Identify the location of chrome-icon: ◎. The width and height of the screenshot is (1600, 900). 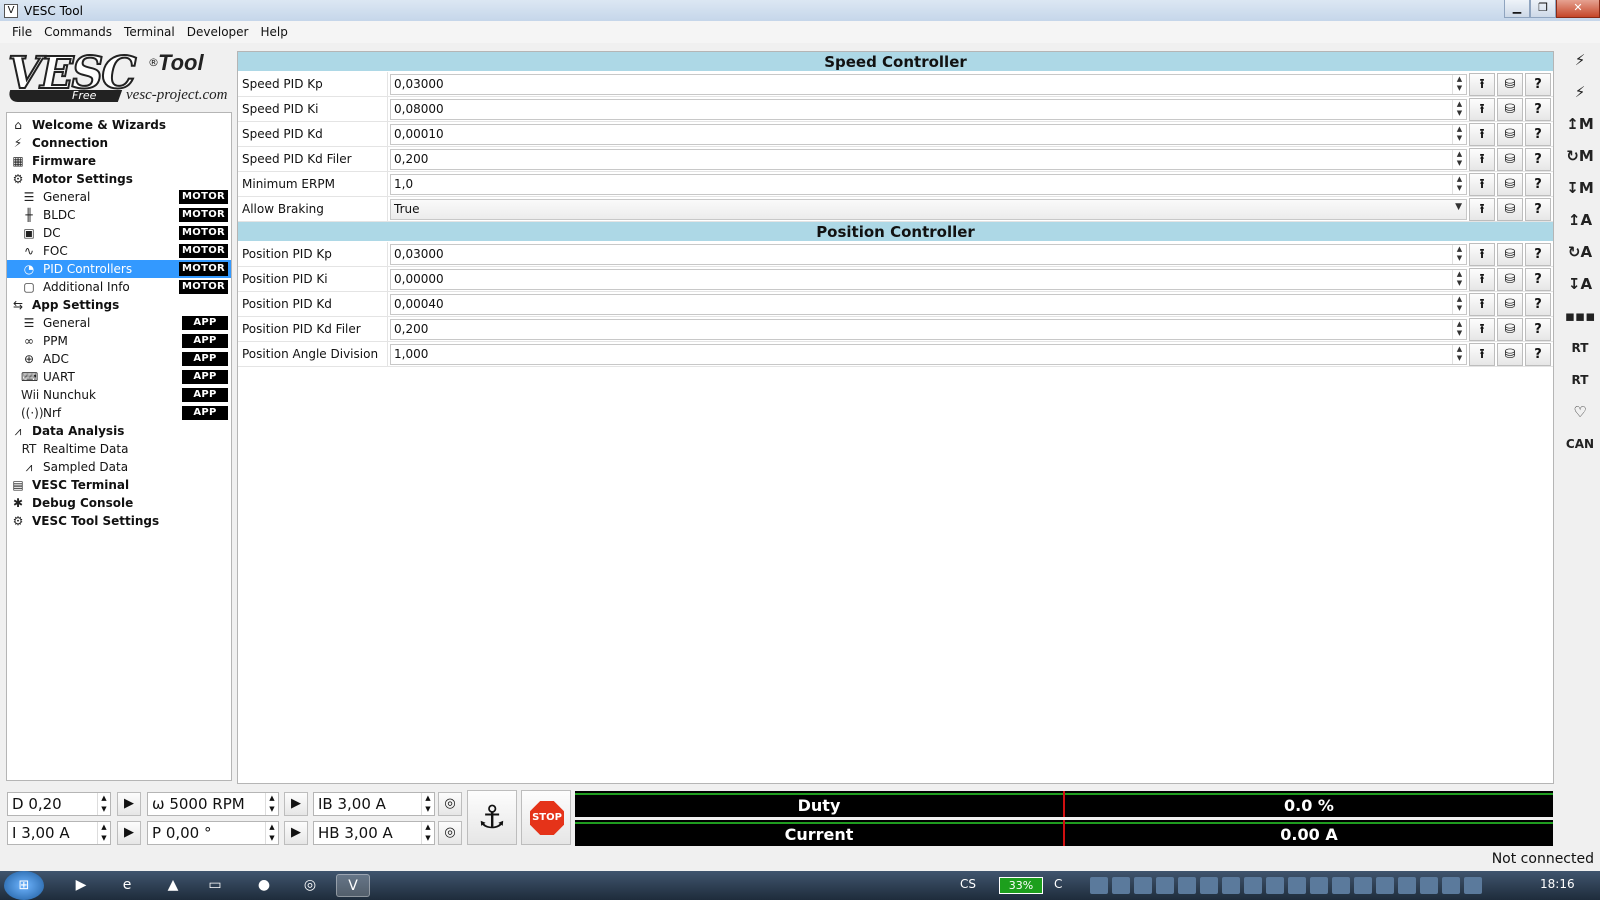
(310, 885).